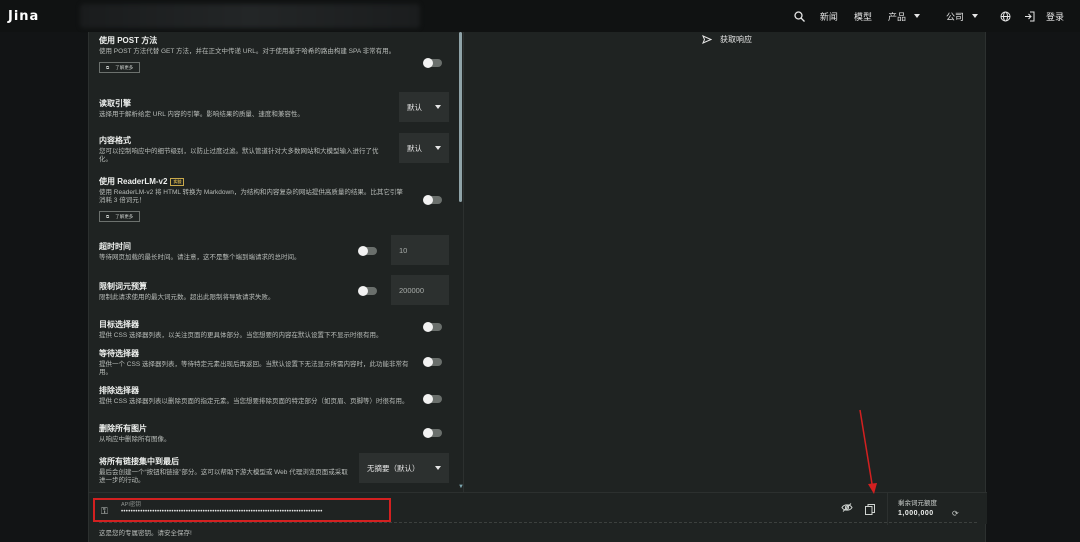  Describe the element at coordinates (177, 181) in the screenshot. I see `experimental-badge: 实验` at that location.